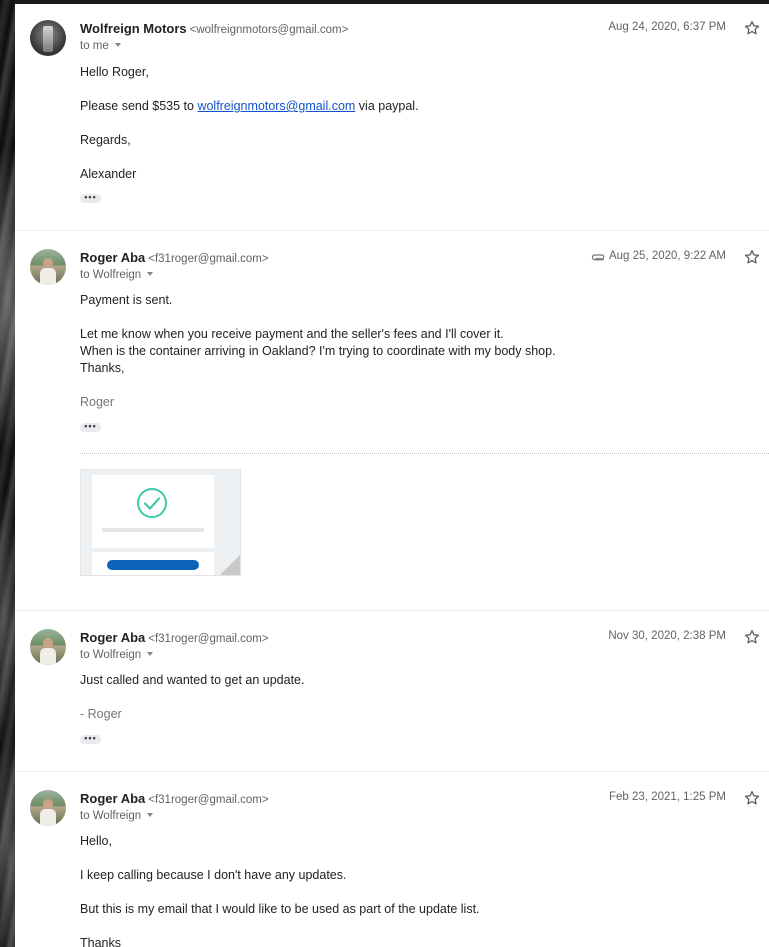  What do you see at coordinates (126, 300) in the screenshot?
I see `body-line: Payment is sent.` at bounding box center [126, 300].